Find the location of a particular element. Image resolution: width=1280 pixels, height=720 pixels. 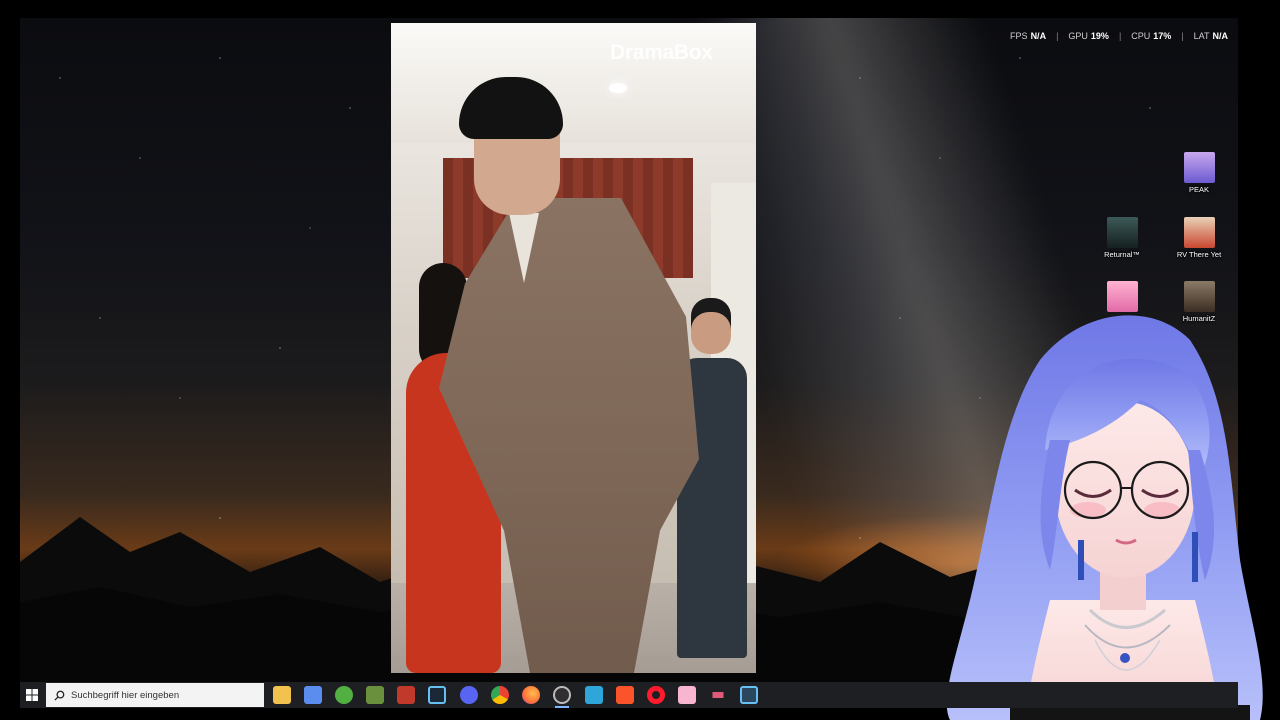

desktop-icon-peak: PEAK is located at coordinates (1199, 173).